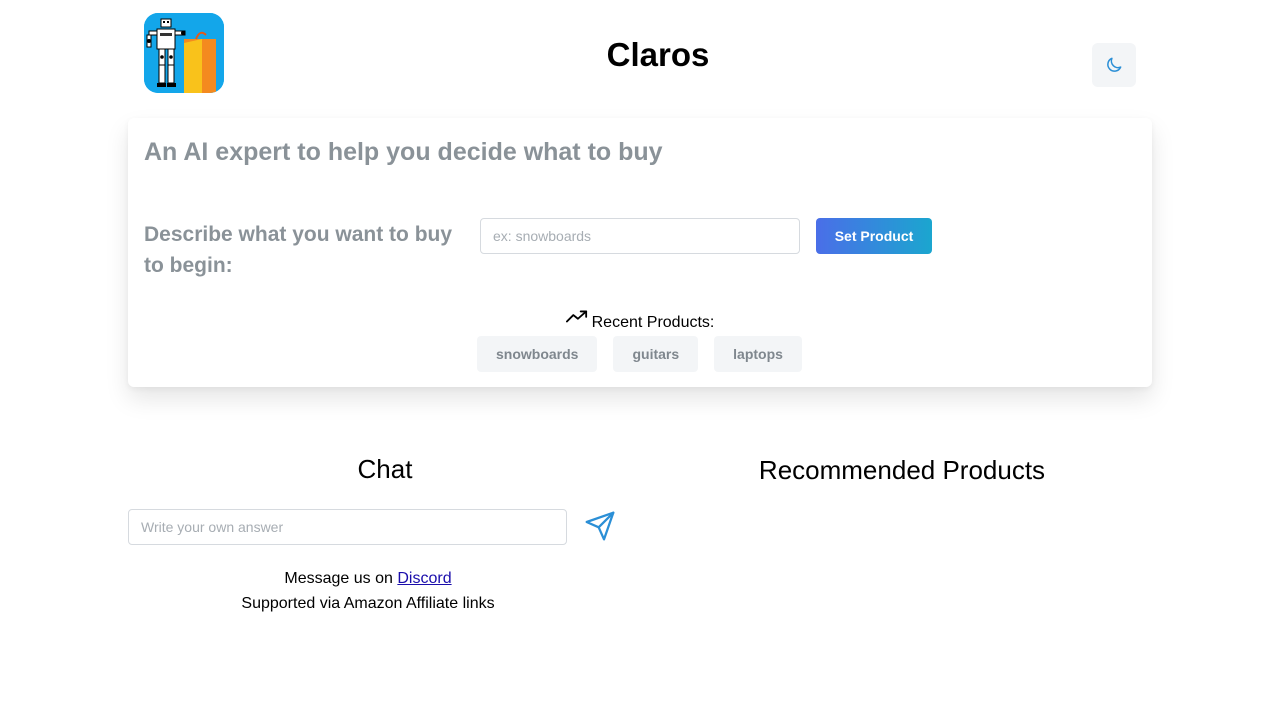  Describe the element at coordinates (656, 354) in the screenshot. I see `recent-product-chip: guitars` at that location.